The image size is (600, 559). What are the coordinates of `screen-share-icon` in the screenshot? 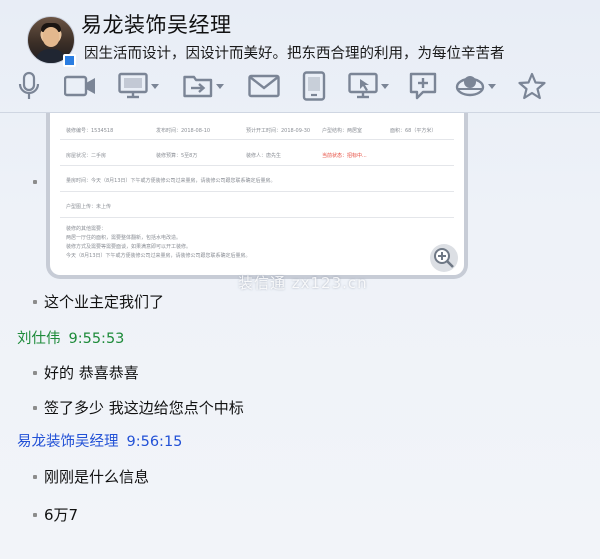 It's located at (133, 85).